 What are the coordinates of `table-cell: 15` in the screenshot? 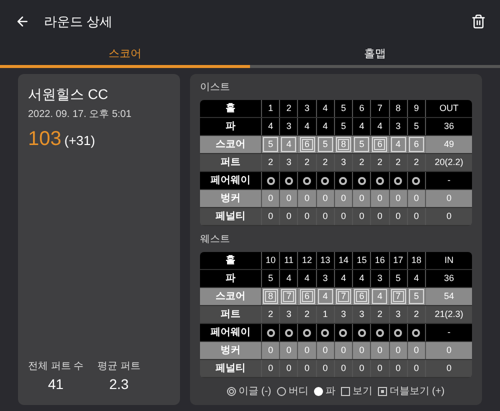 It's located at (362, 260).